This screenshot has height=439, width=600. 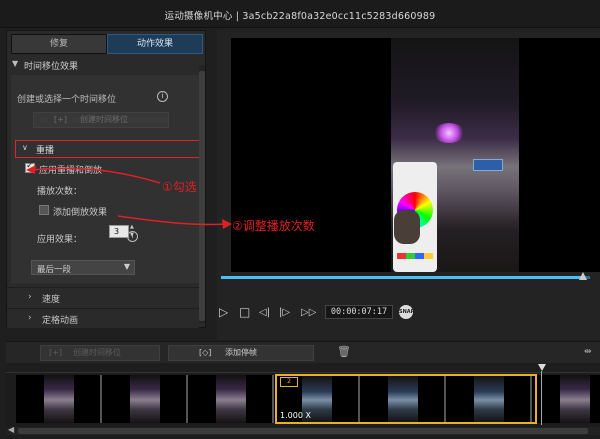 What do you see at coordinates (103, 297) in the screenshot?
I see `speed-section-header: › 速度` at bounding box center [103, 297].